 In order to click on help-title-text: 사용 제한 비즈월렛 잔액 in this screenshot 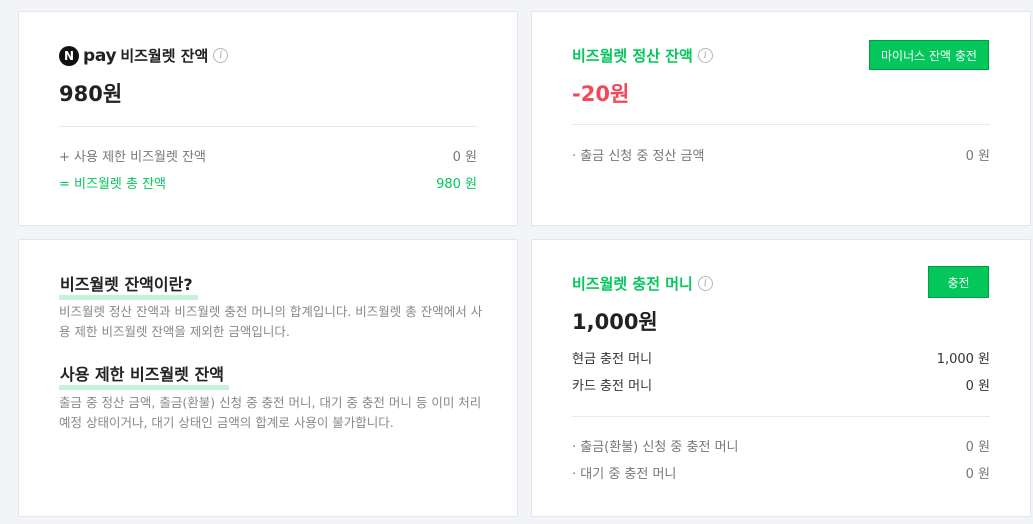, I will do `click(142, 374)`.